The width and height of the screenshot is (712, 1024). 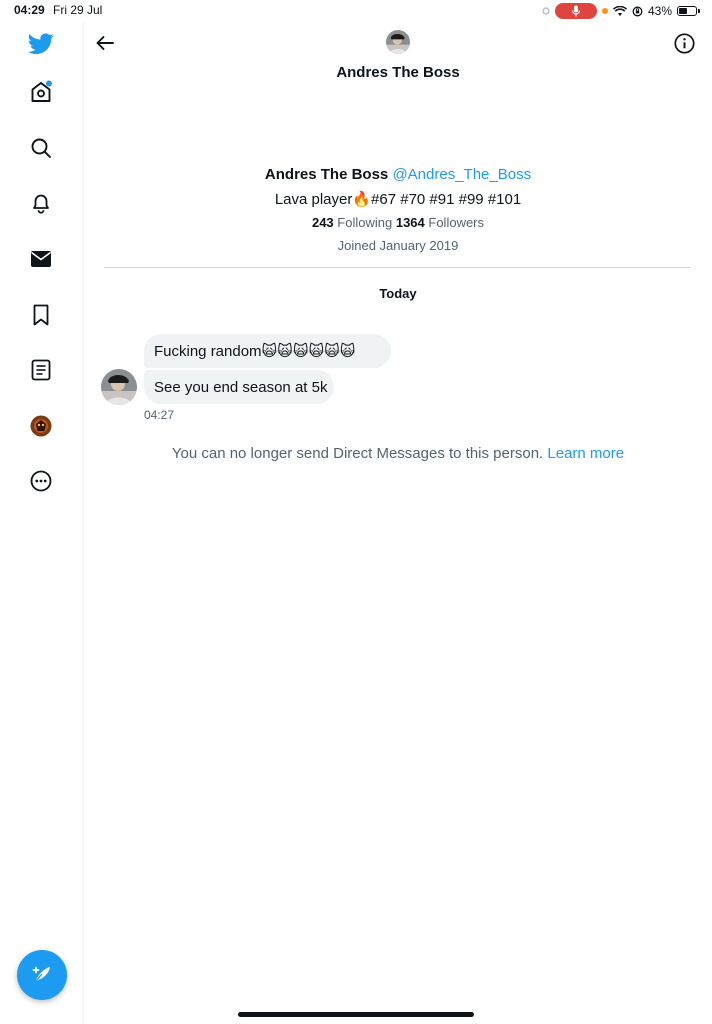 I want to click on conversation-info-button, so click(x=684, y=43).